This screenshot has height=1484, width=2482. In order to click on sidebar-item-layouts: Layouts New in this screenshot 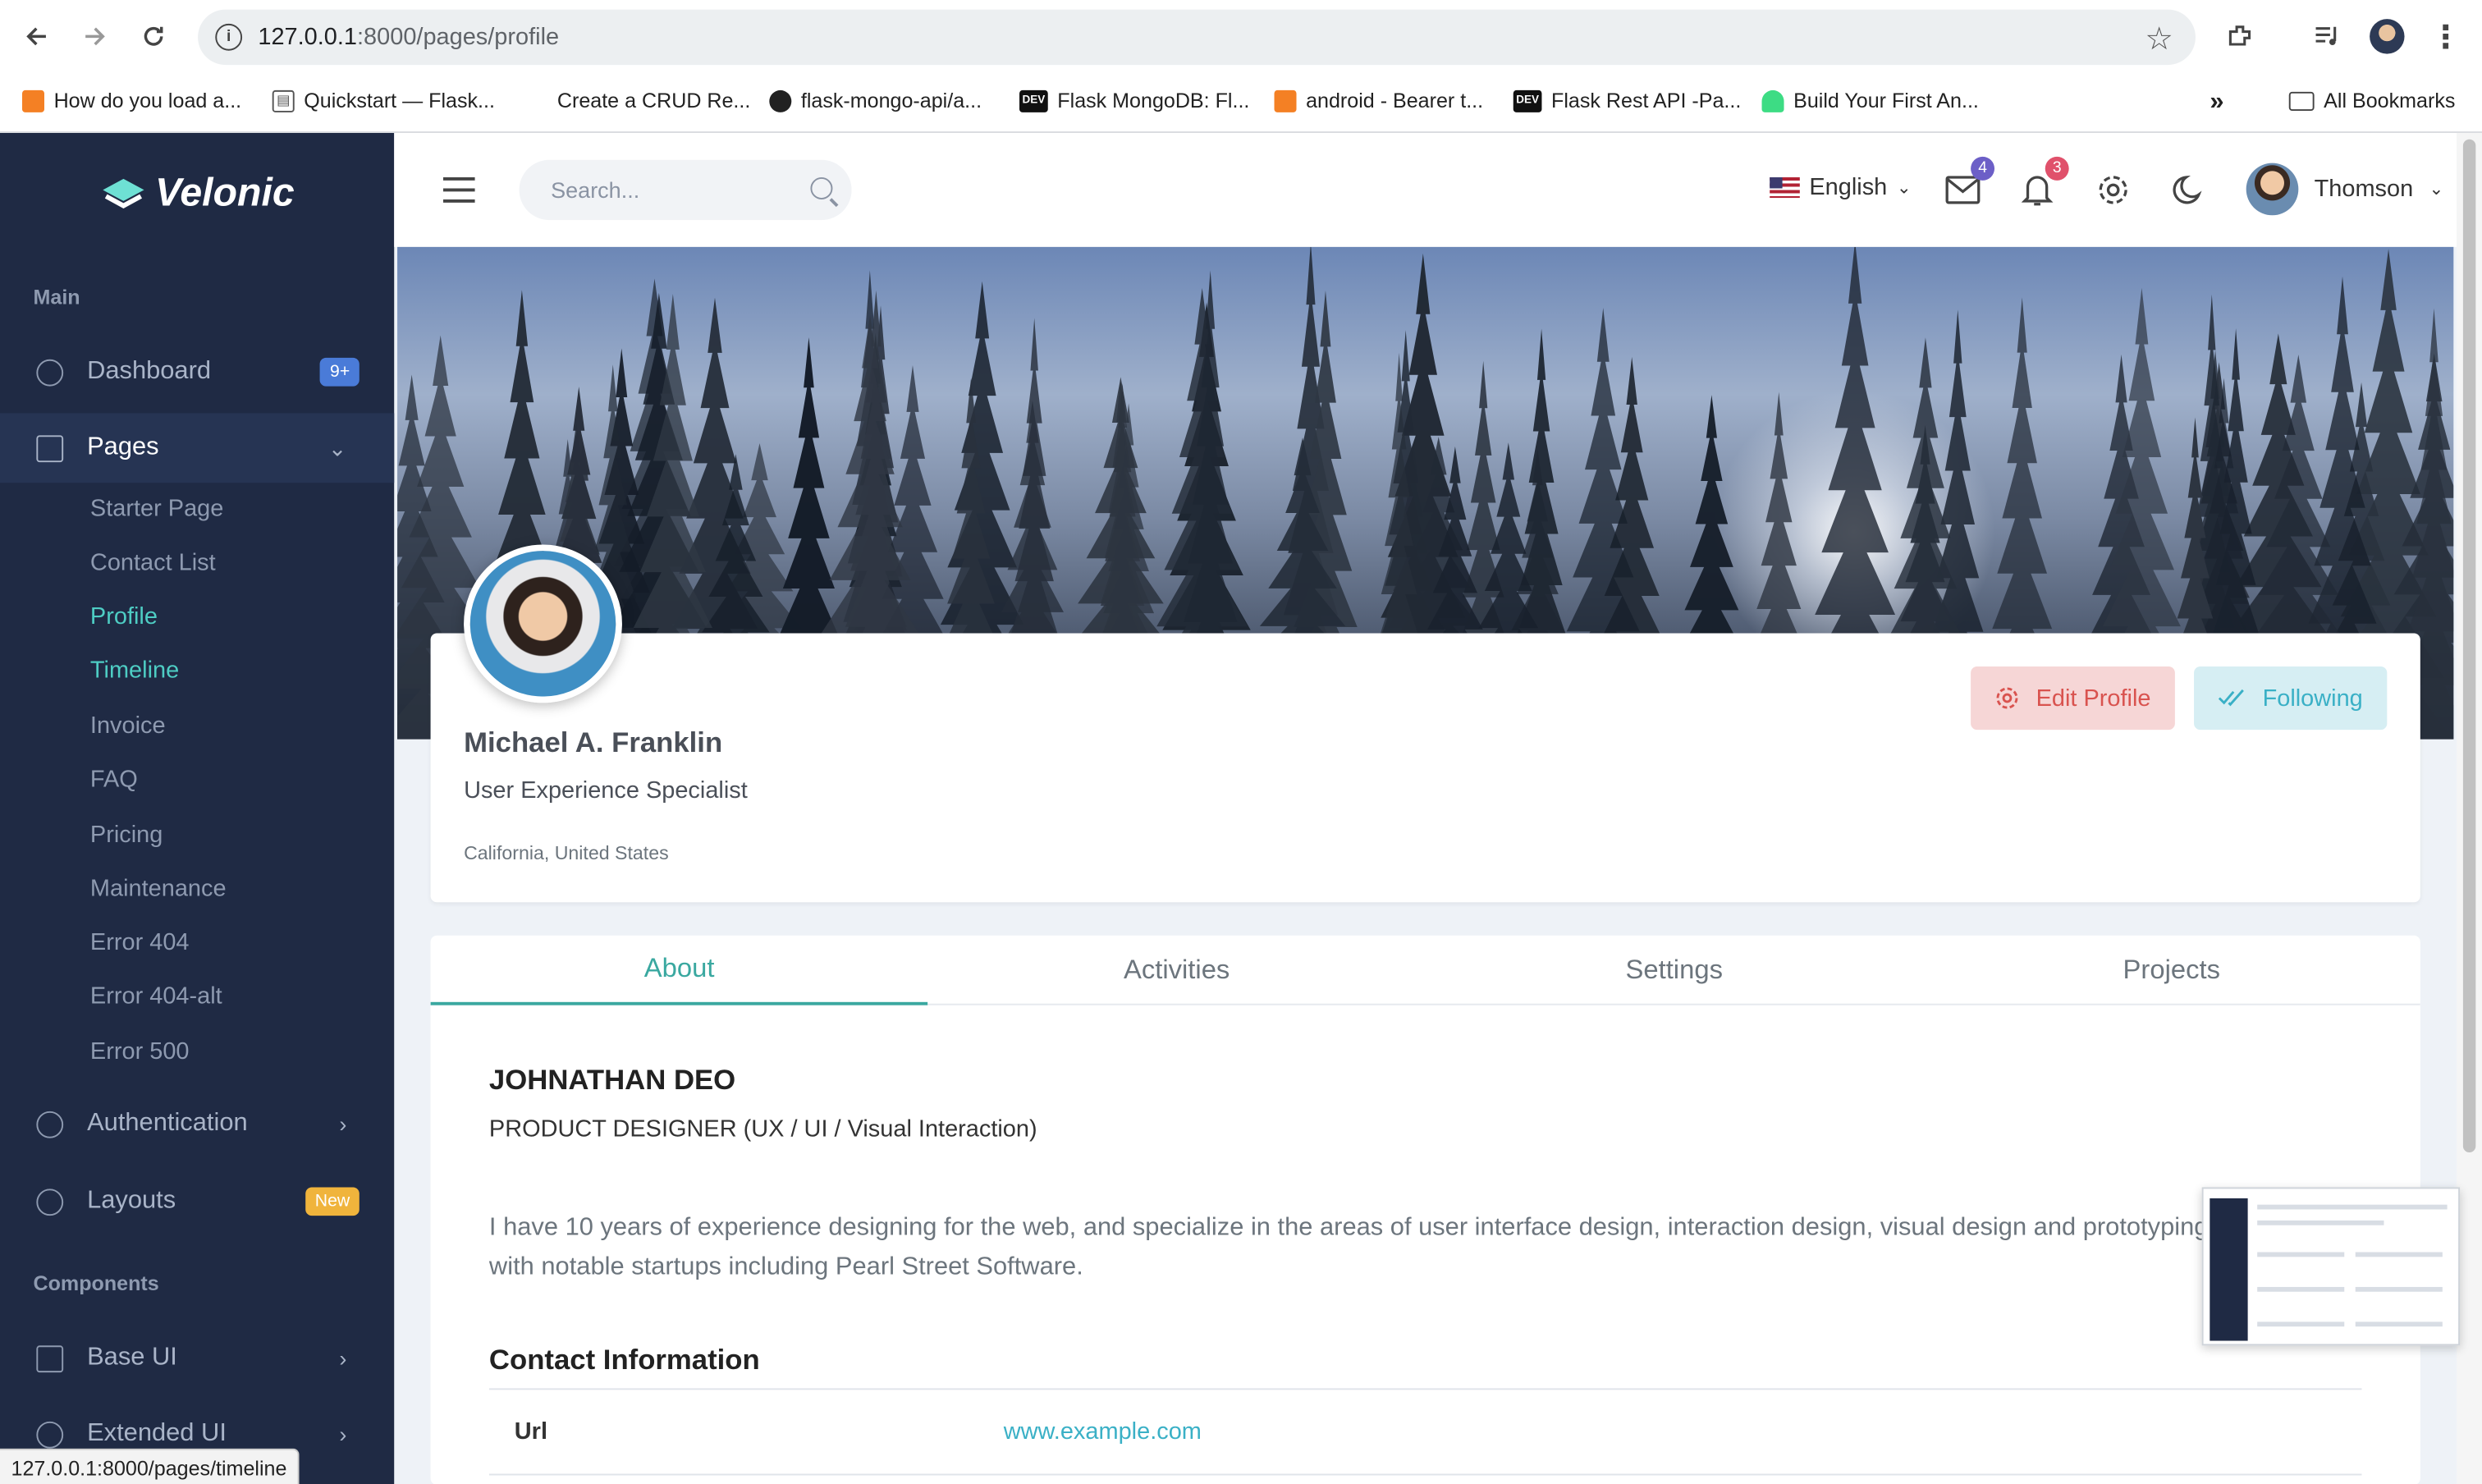, I will do `click(197, 1201)`.